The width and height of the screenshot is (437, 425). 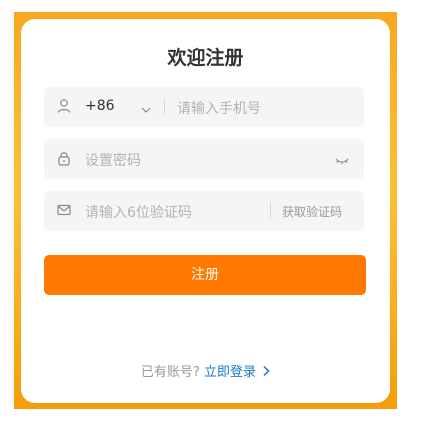 I want to click on phone-field: +86 请输入手机号, so click(x=204, y=107).